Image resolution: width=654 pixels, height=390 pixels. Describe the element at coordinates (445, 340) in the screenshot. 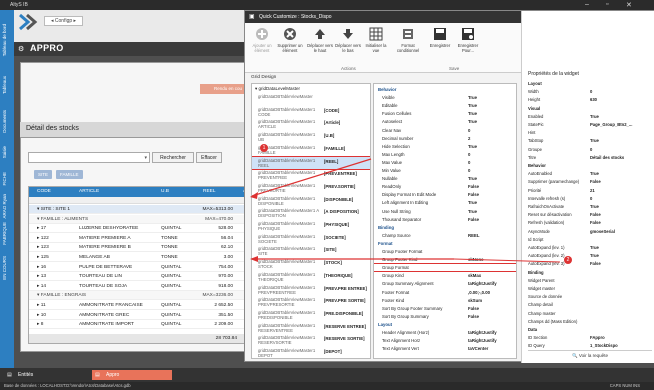

I see `property-row: Text Alignment Horz taRightJustify` at that location.